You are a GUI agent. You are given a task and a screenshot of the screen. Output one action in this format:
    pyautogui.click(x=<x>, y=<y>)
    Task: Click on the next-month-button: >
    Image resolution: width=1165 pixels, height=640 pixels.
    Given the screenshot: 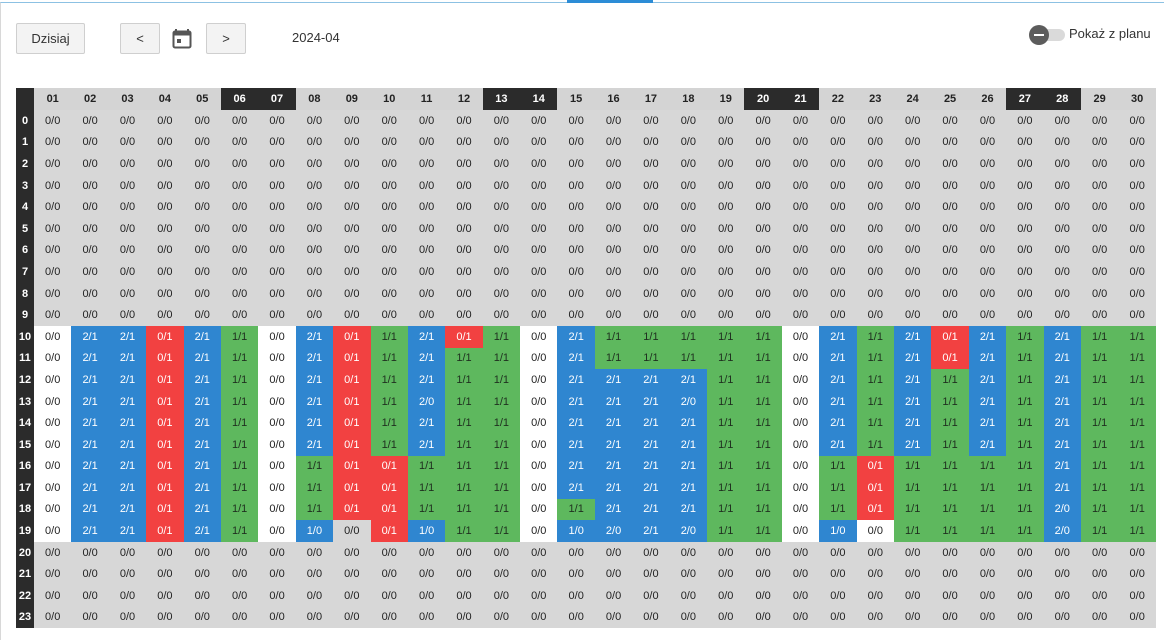 What is the action you would take?
    pyautogui.click(x=226, y=38)
    